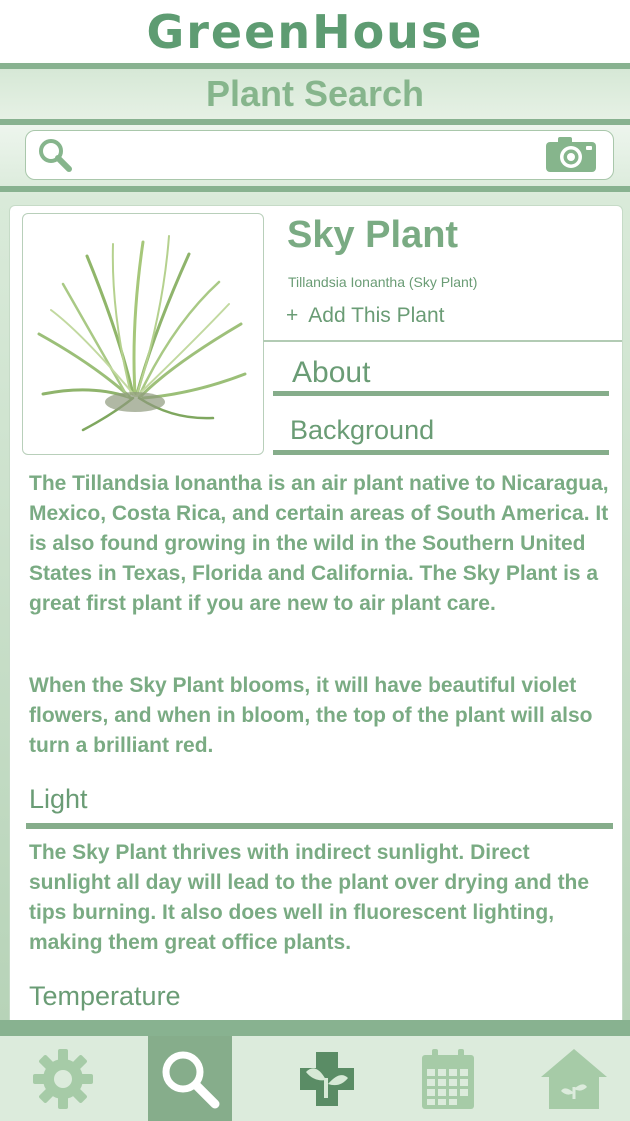 The width and height of the screenshot is (630, 1121). Describe the element at coordinates (105, 996) in the screenshot. I see `section-temperature: Temperature` at that location.